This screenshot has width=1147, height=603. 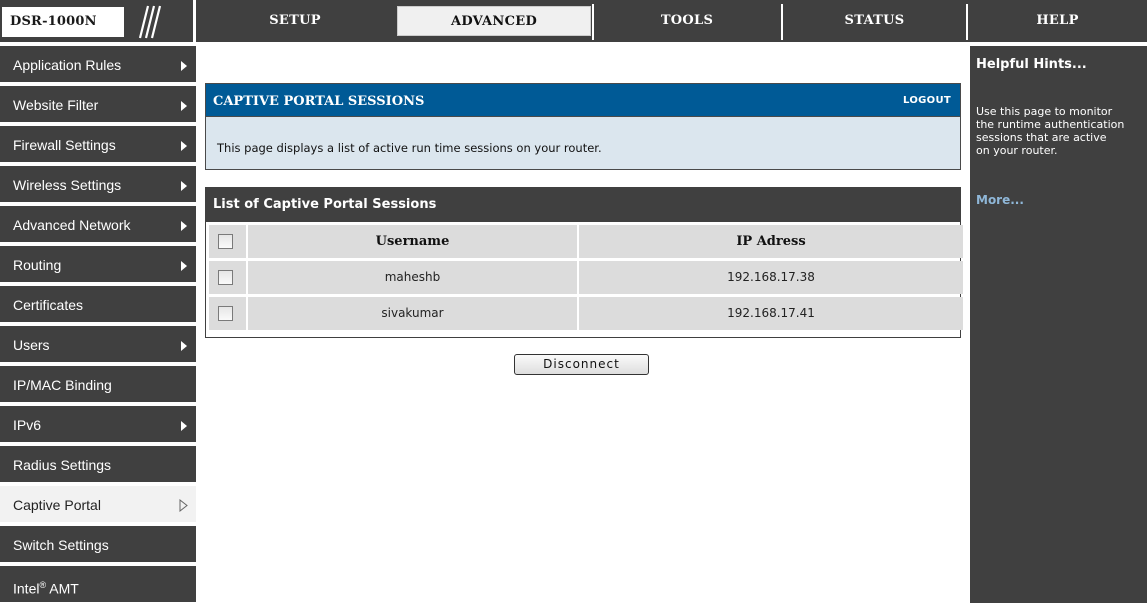 What do you see at coordinates (319, 101) in the screenshot?
I see `page-title: CAPTIVE PORTAL SESSIONS` at bounding box center [319, 101].